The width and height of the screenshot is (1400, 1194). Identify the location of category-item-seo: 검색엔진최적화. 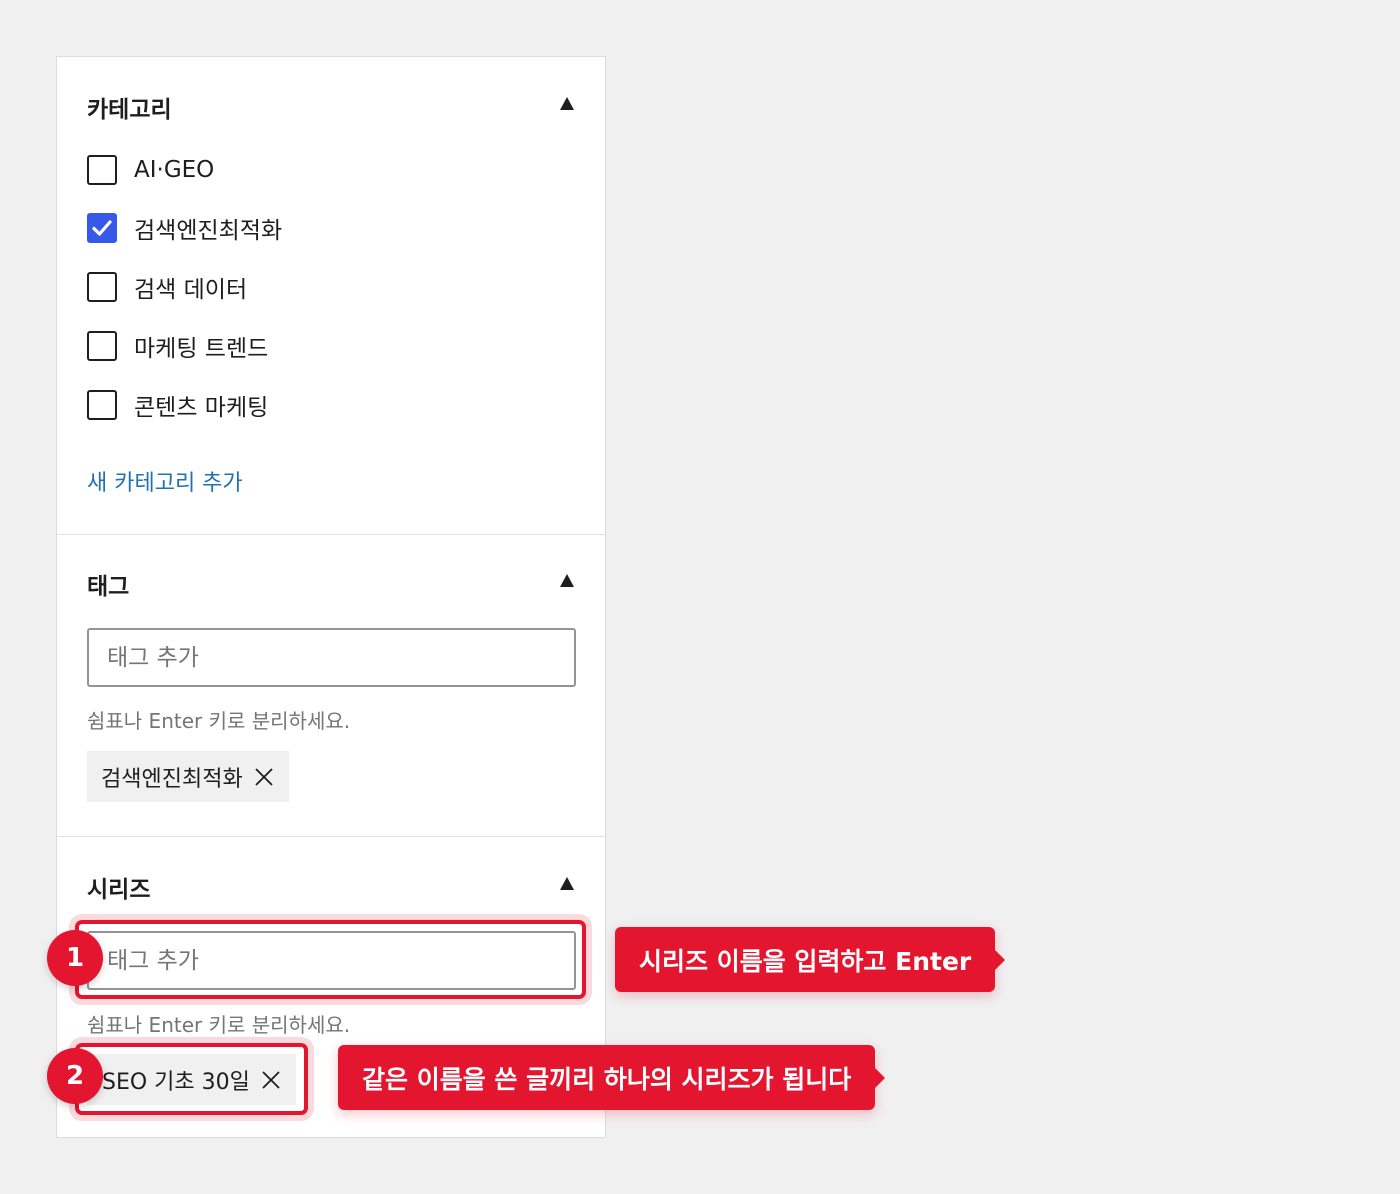
(184, 228).